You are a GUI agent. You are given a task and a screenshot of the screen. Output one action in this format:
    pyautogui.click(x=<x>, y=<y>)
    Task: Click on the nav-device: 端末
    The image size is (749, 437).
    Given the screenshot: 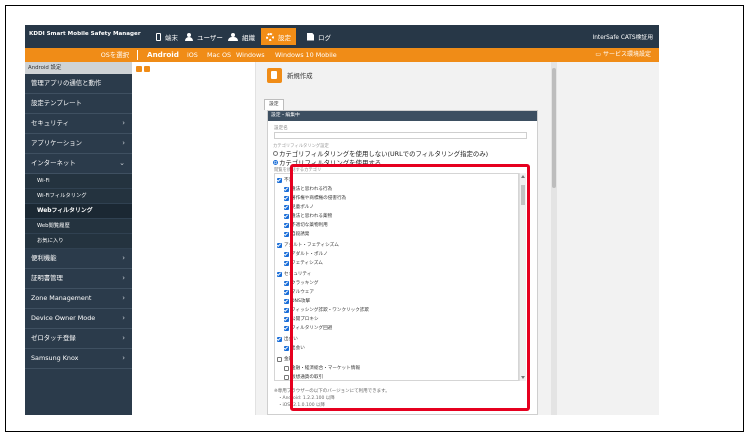 What is the action you would take?
    pyautogui.click(x=167, y=36)
    